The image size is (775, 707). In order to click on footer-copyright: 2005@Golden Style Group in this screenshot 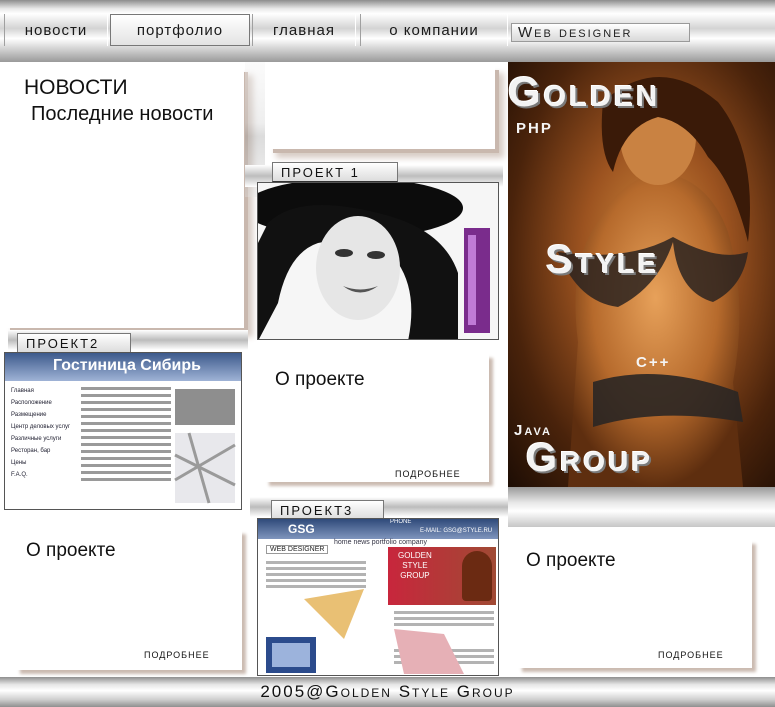, I will do `click(387, 692)`.